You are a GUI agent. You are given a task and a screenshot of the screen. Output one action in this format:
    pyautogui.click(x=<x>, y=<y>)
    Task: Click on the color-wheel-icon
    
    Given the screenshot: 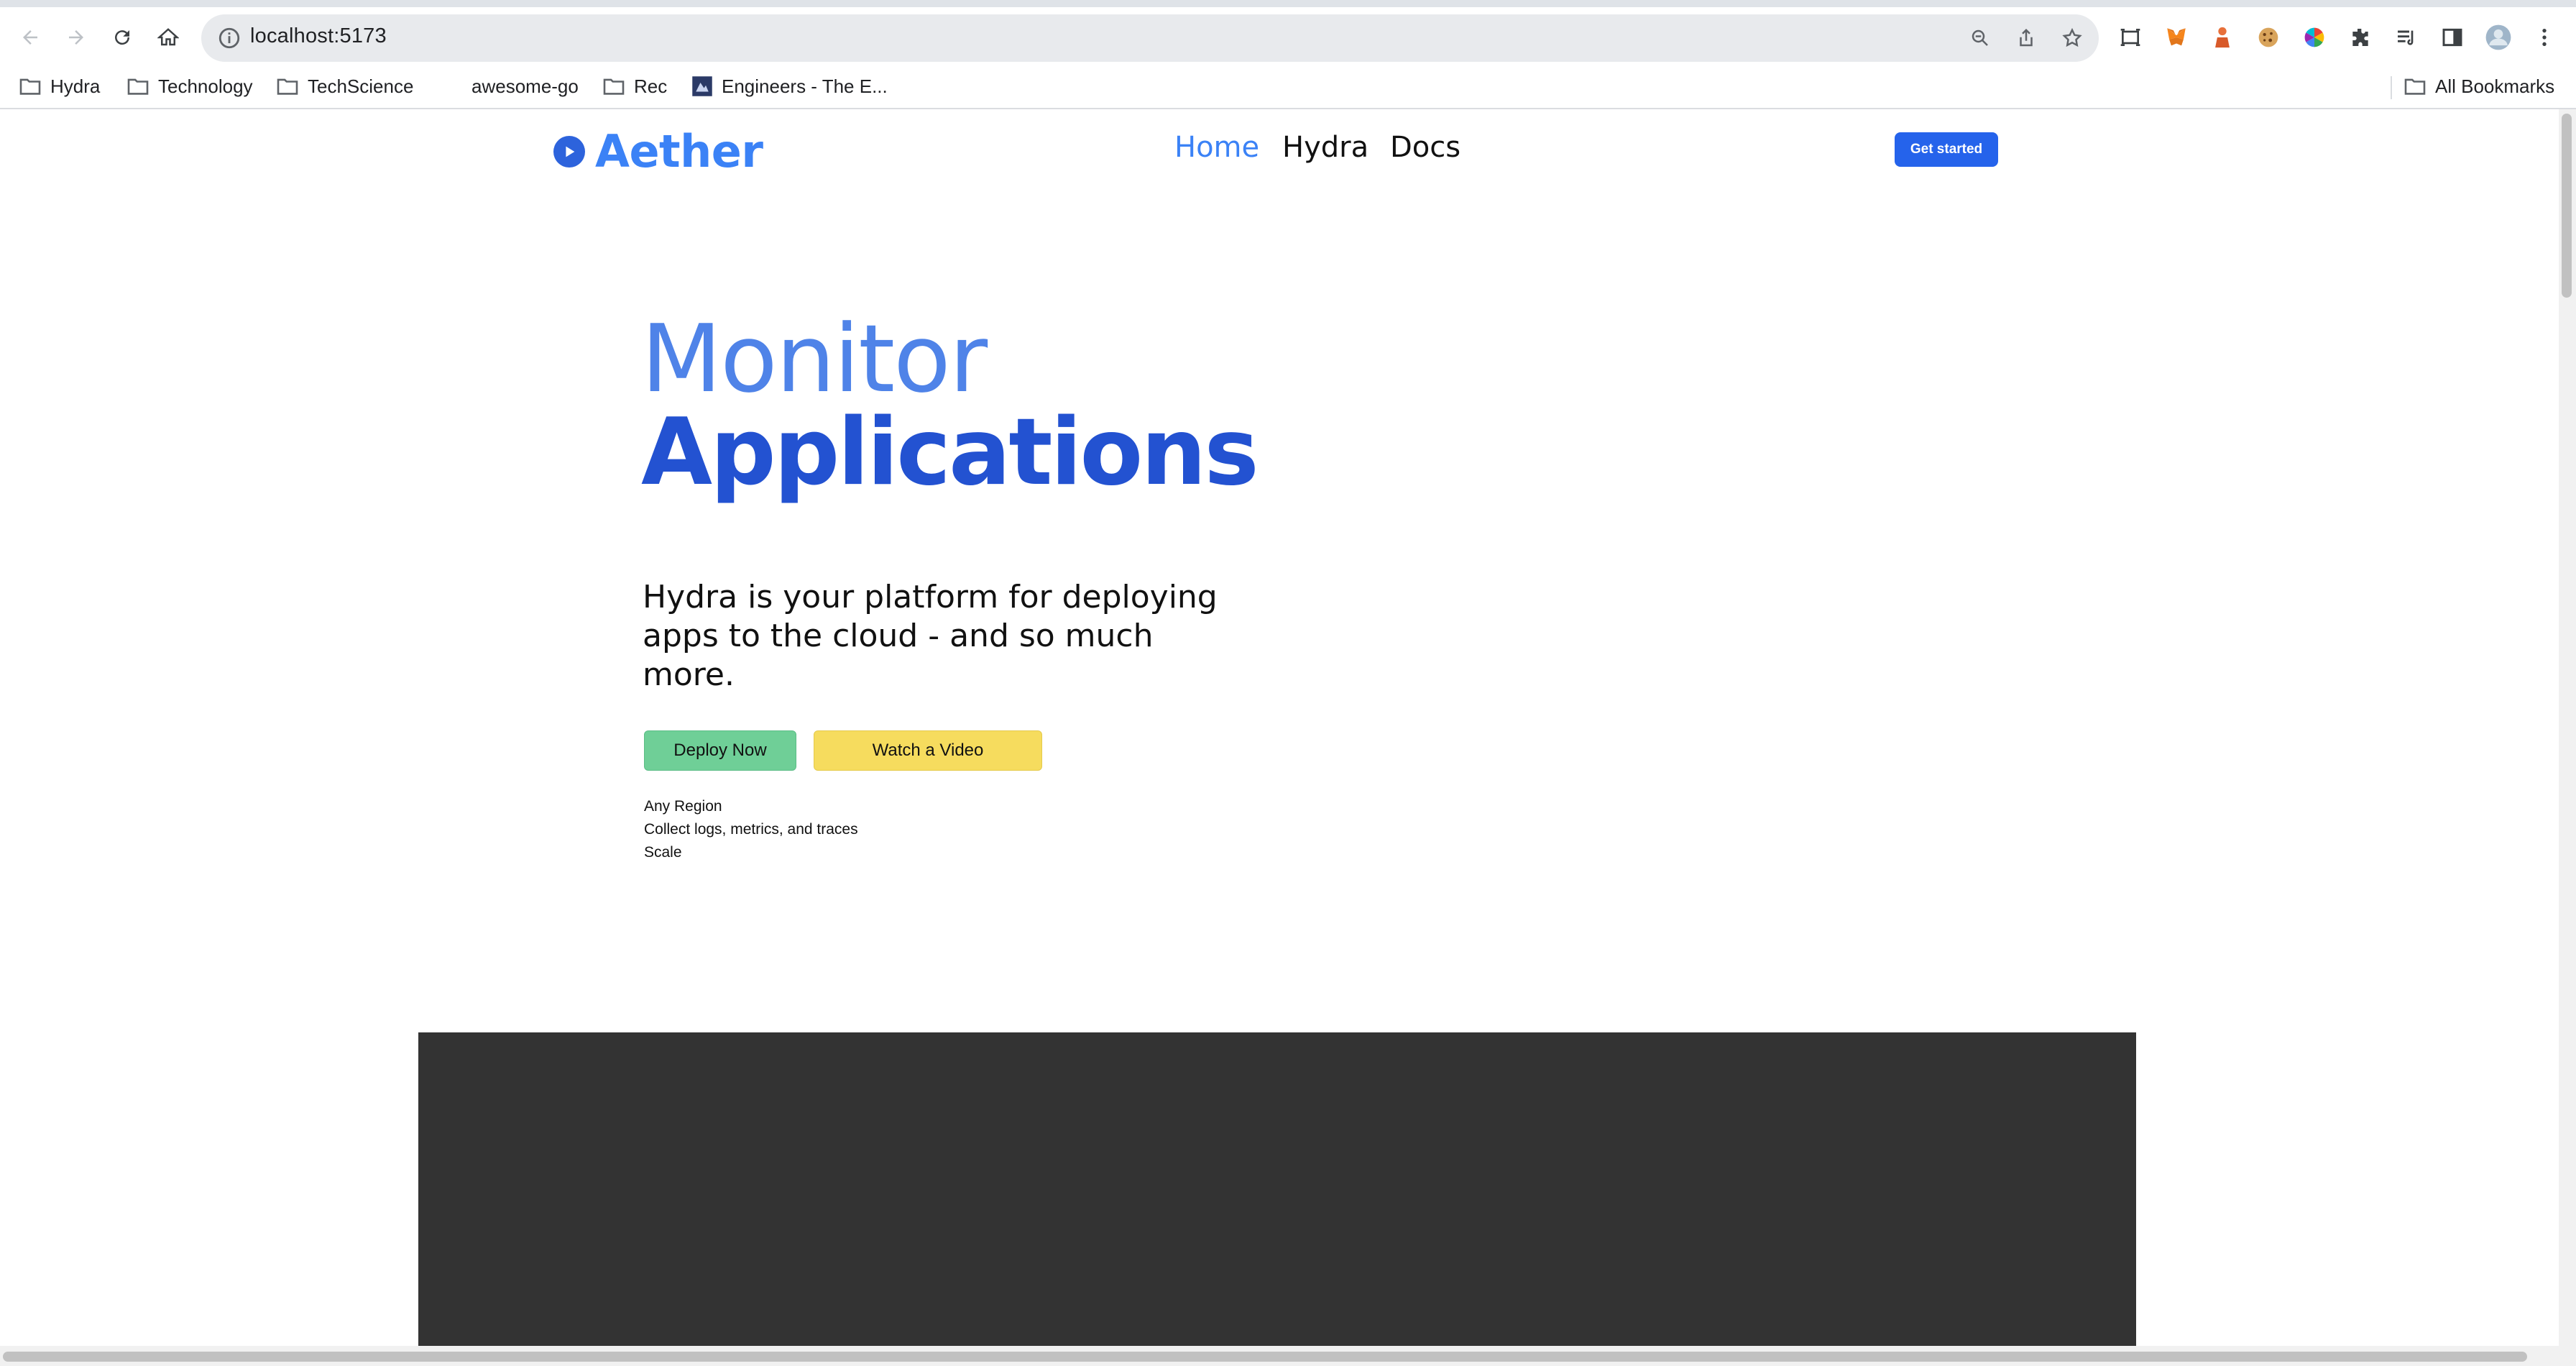 What is the action you would take?
    pyautogui.click(x=2314, y=37)
    